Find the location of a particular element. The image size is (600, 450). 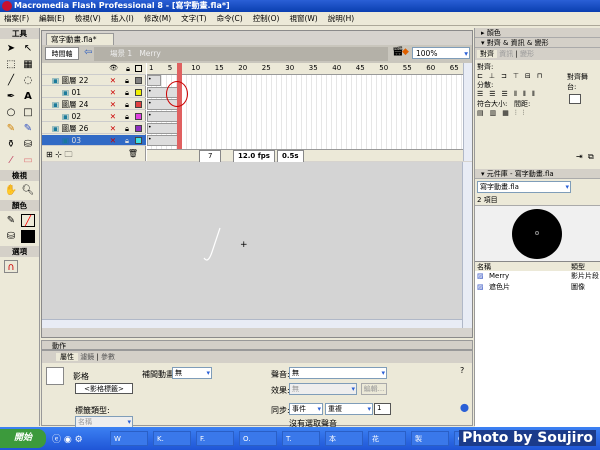

start-button: 開始 is located at coordinates (23, 438).